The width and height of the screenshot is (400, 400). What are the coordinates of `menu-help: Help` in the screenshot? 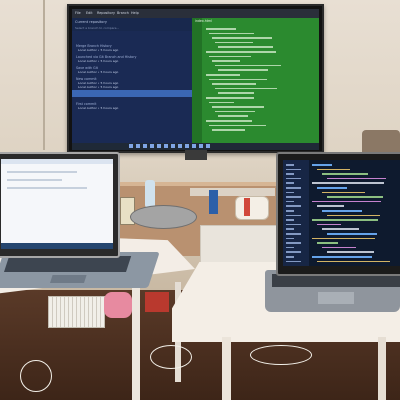 It's located at (135, 13).